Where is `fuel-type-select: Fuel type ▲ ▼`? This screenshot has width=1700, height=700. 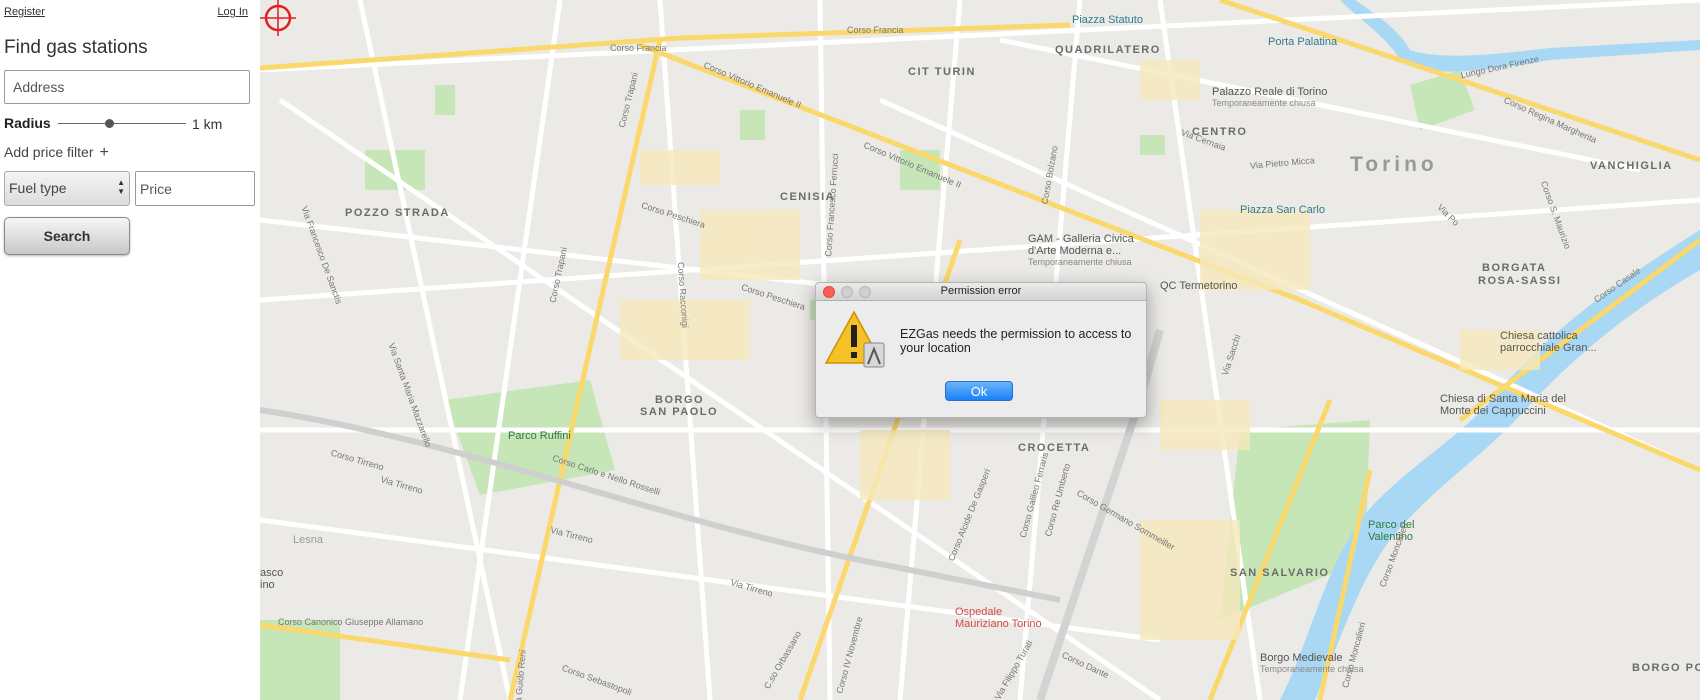 fuel-type-select: Fuel type ▲ ▼ is located at coordinates (67, 188).